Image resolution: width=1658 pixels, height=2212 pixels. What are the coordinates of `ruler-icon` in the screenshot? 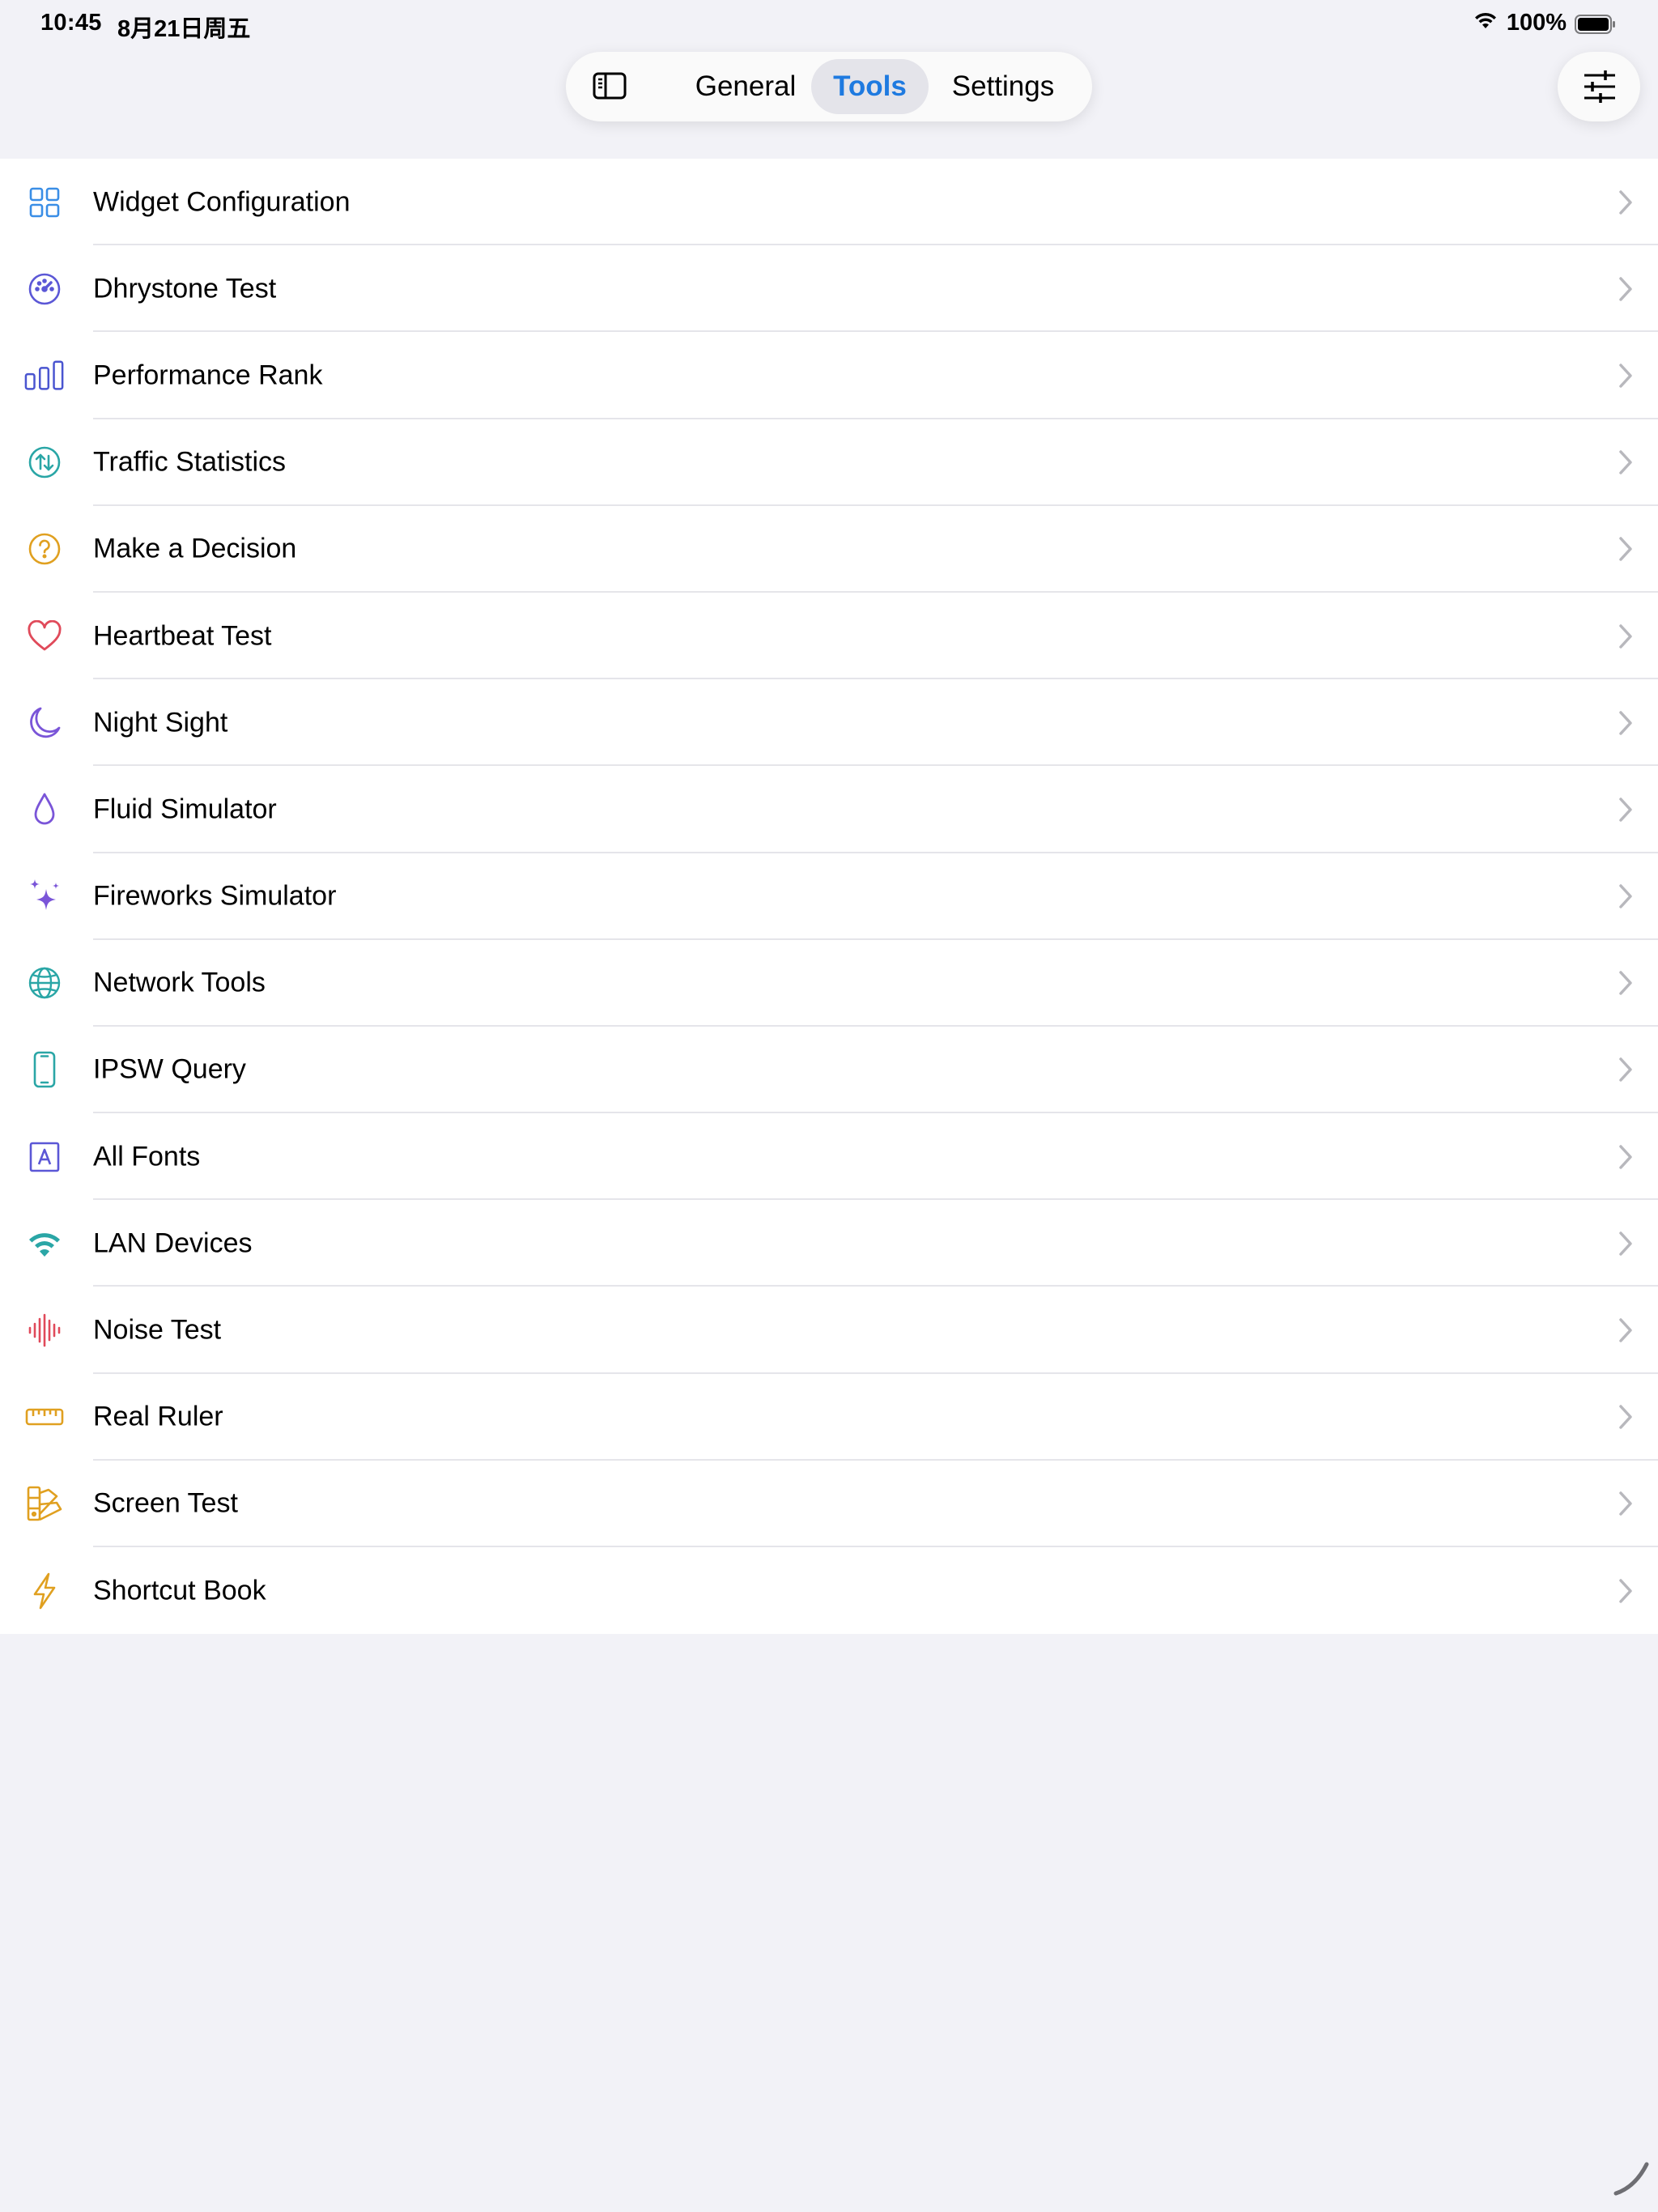 It's located at (44, 1417).